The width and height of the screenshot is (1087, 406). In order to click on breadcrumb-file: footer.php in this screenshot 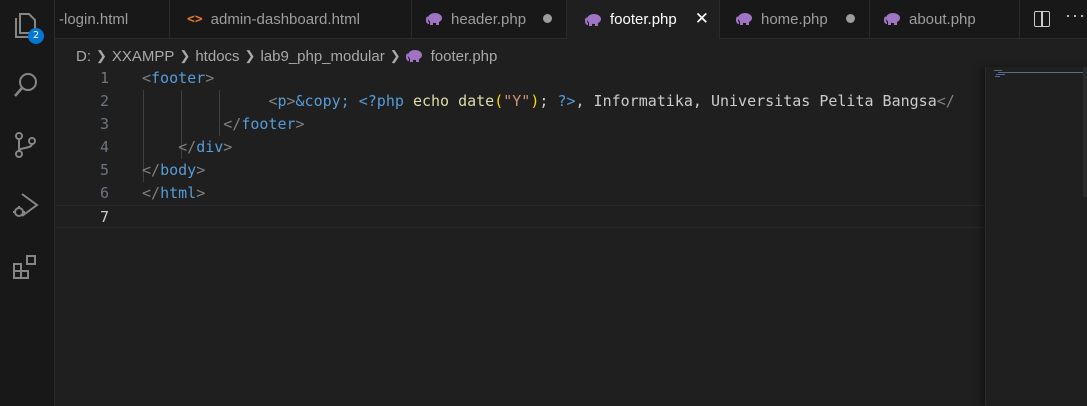, I will do `click(464, 56)`.